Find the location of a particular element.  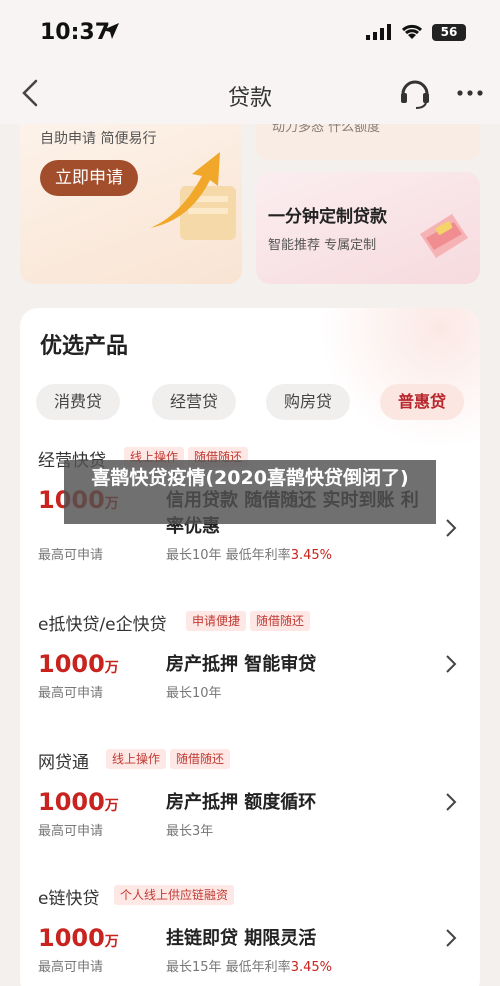

status-bar: 10:37 56 is located at coordinates (250, 31).